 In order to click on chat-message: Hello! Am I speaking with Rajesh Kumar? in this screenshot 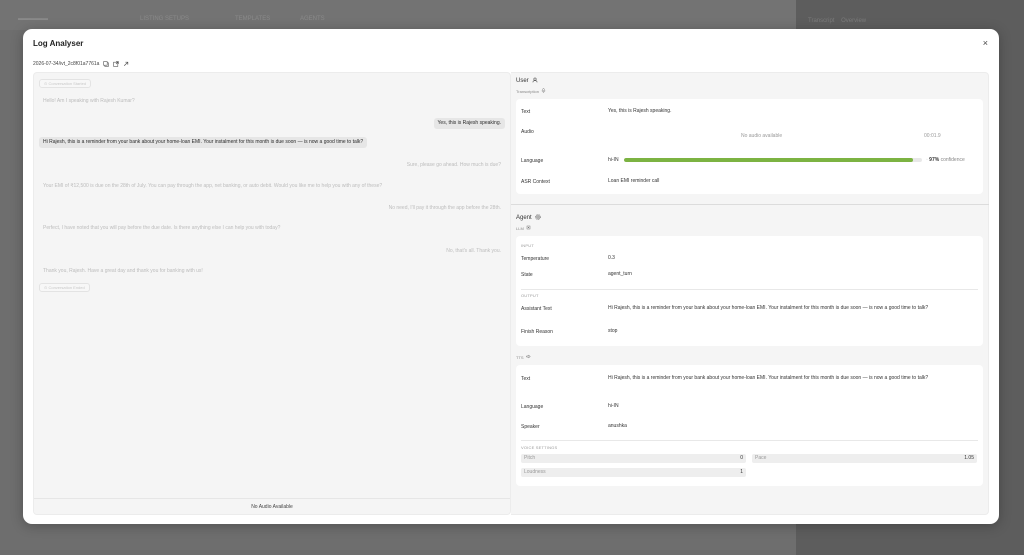, I will do `click(89, 101)`.